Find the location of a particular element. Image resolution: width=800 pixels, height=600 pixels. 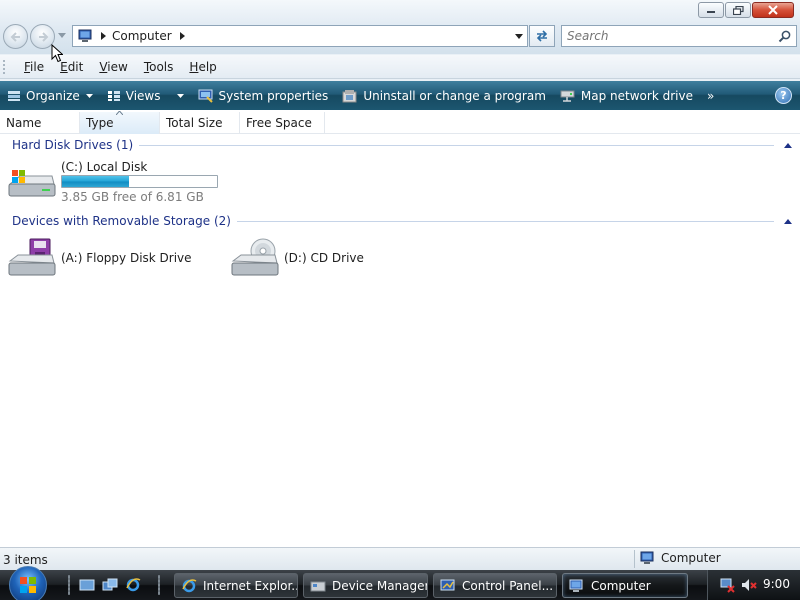

maximize-button is located at coordinates (738, 10).